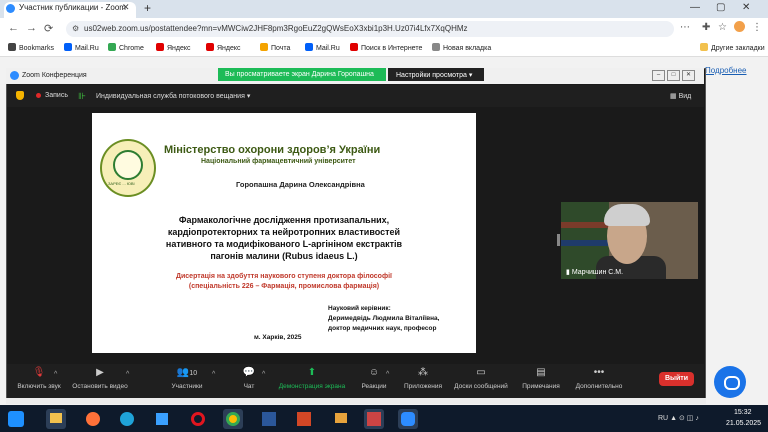 This screenshot has height=432, width=768. Describe the element at coordinates (272, 150) in the screenshot. I see `ministry-heading: Міністерство охорони здоров’я України` at that location.